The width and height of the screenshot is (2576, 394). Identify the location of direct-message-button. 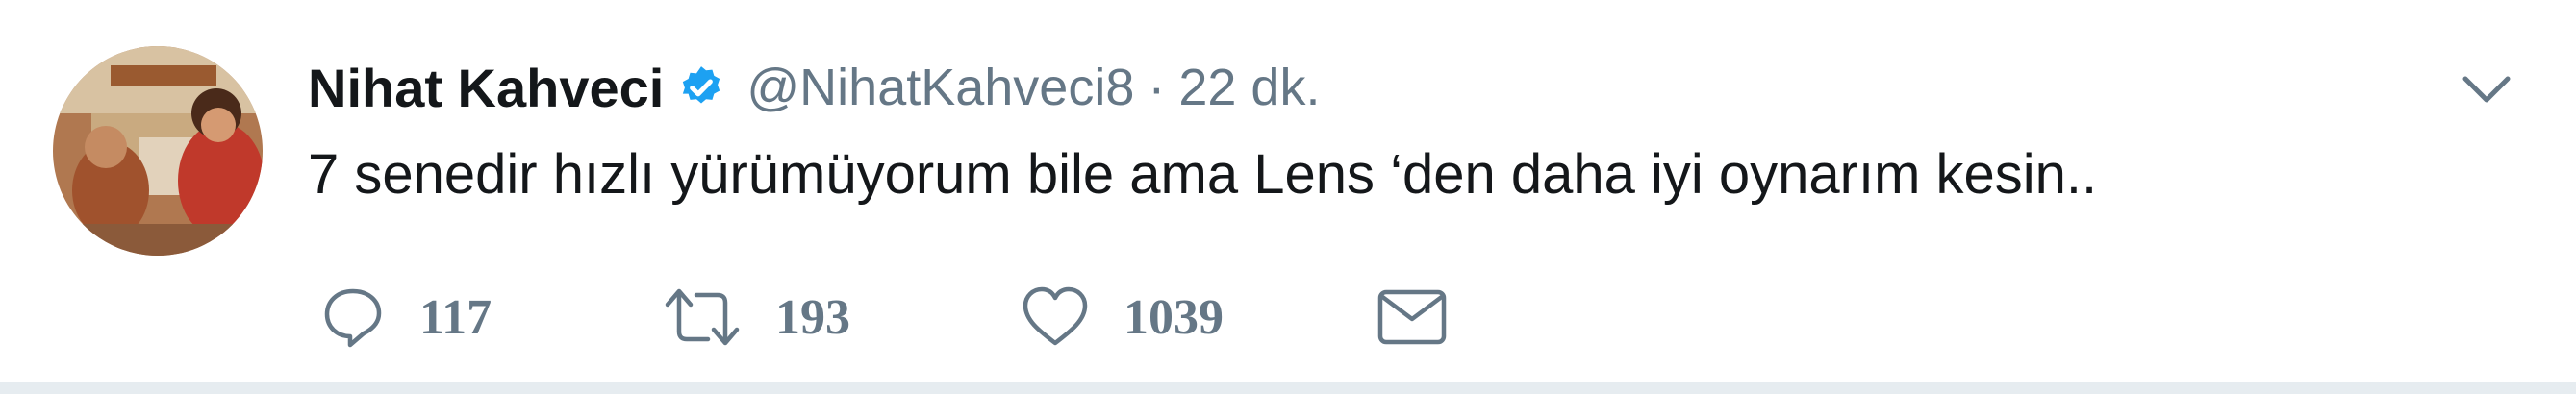
(1412, 317).